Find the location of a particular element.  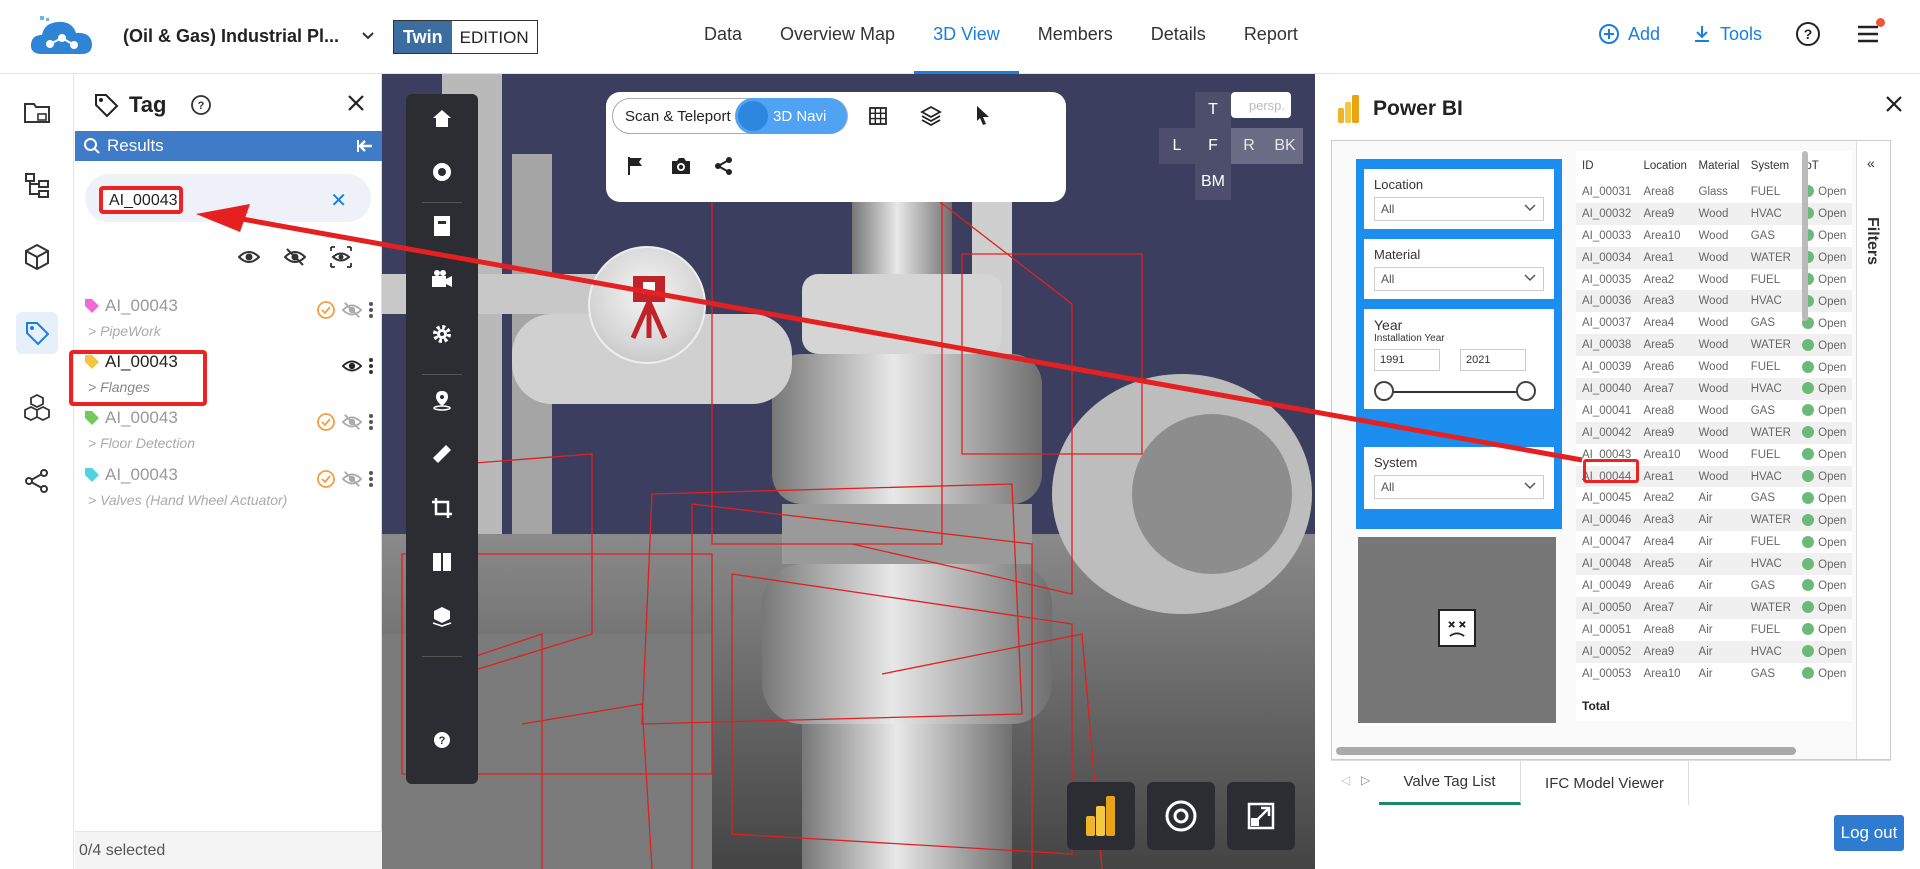

tag-search-input: AI_00043 is located at coordinates (141, 200).